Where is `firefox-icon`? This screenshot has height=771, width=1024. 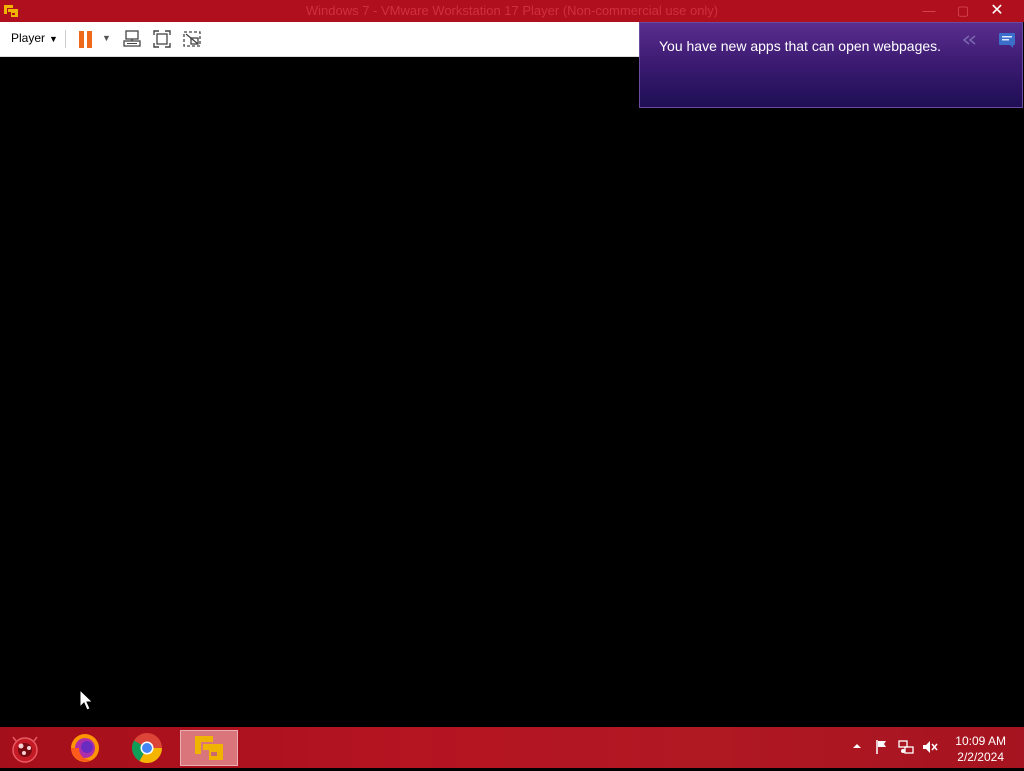
firefox-icon is located at coordinates (85, 748).